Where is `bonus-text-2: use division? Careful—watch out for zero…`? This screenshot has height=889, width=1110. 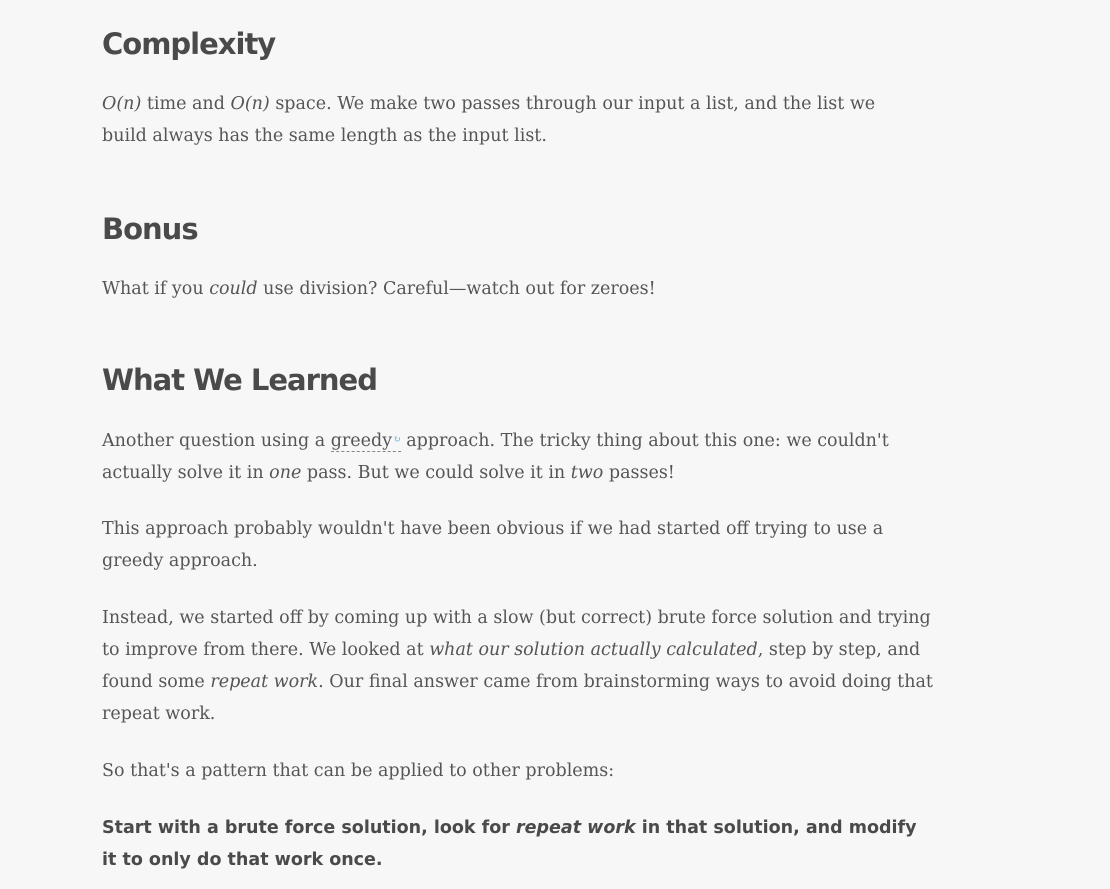 bonus-text-2: use division? Careful—watch out for zero… is located at coordinates (456, 289).